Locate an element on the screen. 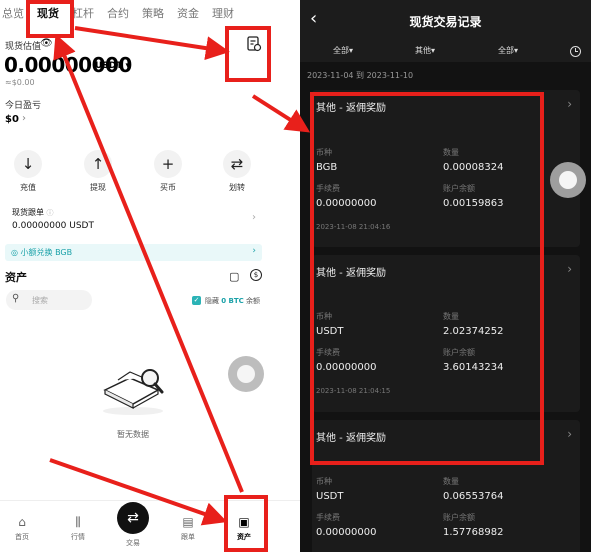 The width and height of the screenshot is (591, 552). empty-state-text: 暂无数据 is located at coordinates (133, 434).